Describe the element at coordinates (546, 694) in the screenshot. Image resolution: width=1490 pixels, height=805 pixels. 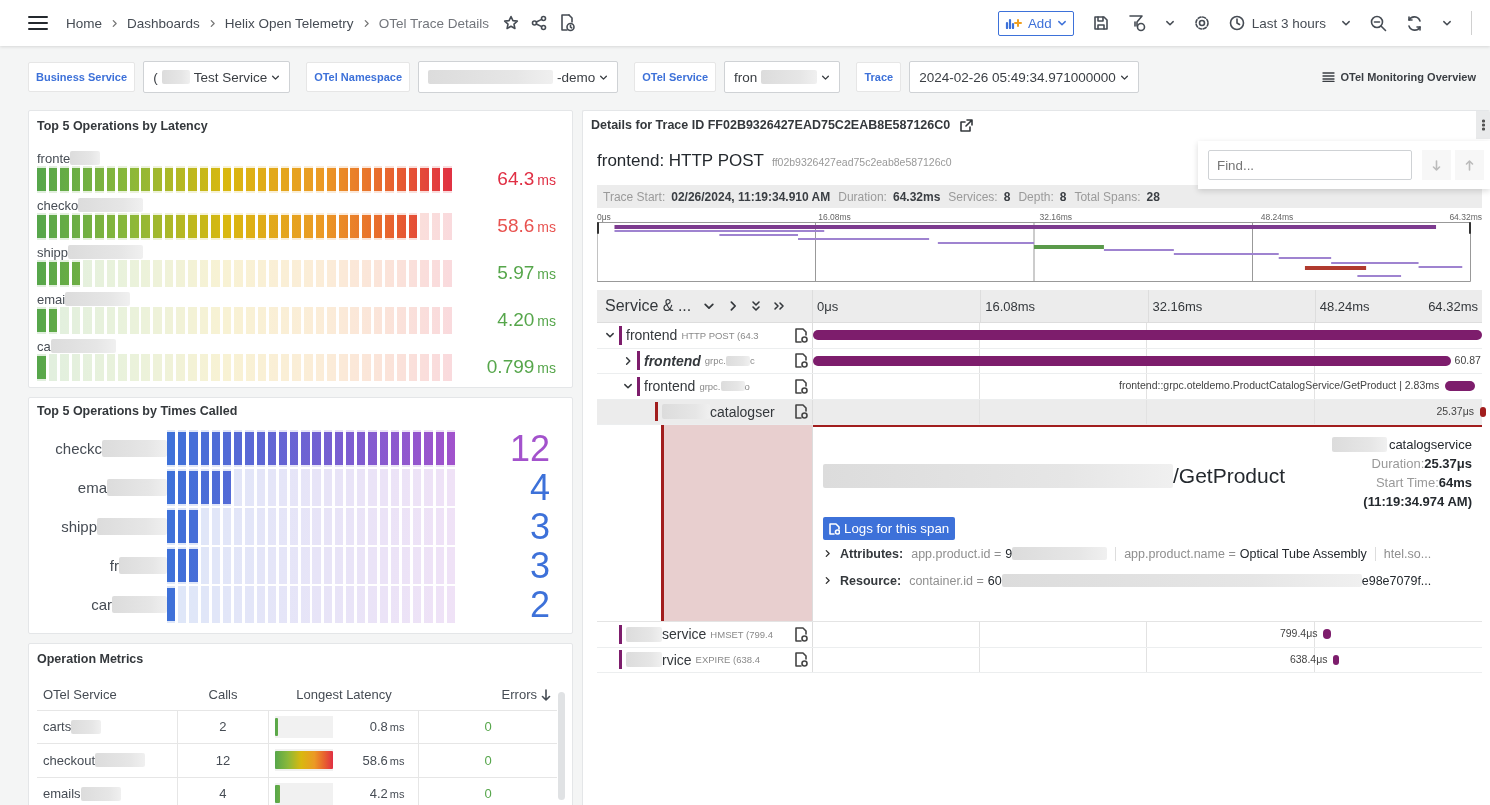
I see `sort-arrow-icon` at that location.